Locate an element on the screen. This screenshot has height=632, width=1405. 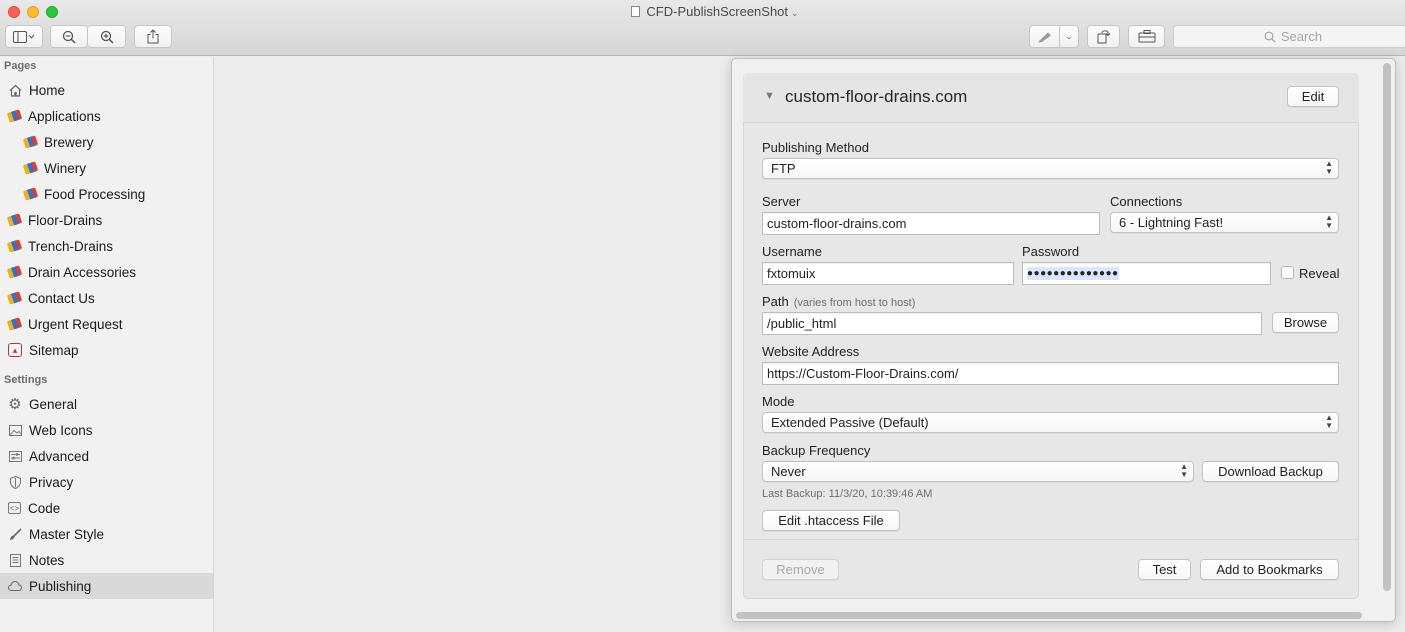
sidebar-item-floor-drains: Floor-Drains is located at coordinates (106, 220).